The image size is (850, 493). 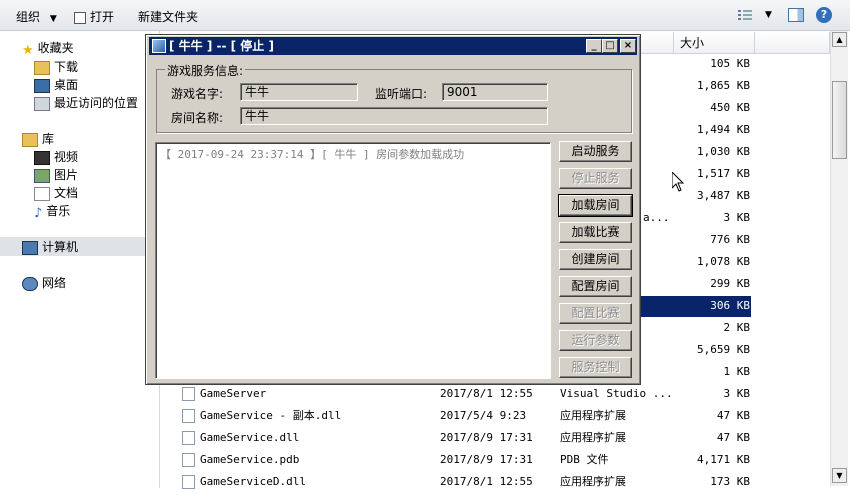 I want to click on app-icon, so click(x=159, y=46).